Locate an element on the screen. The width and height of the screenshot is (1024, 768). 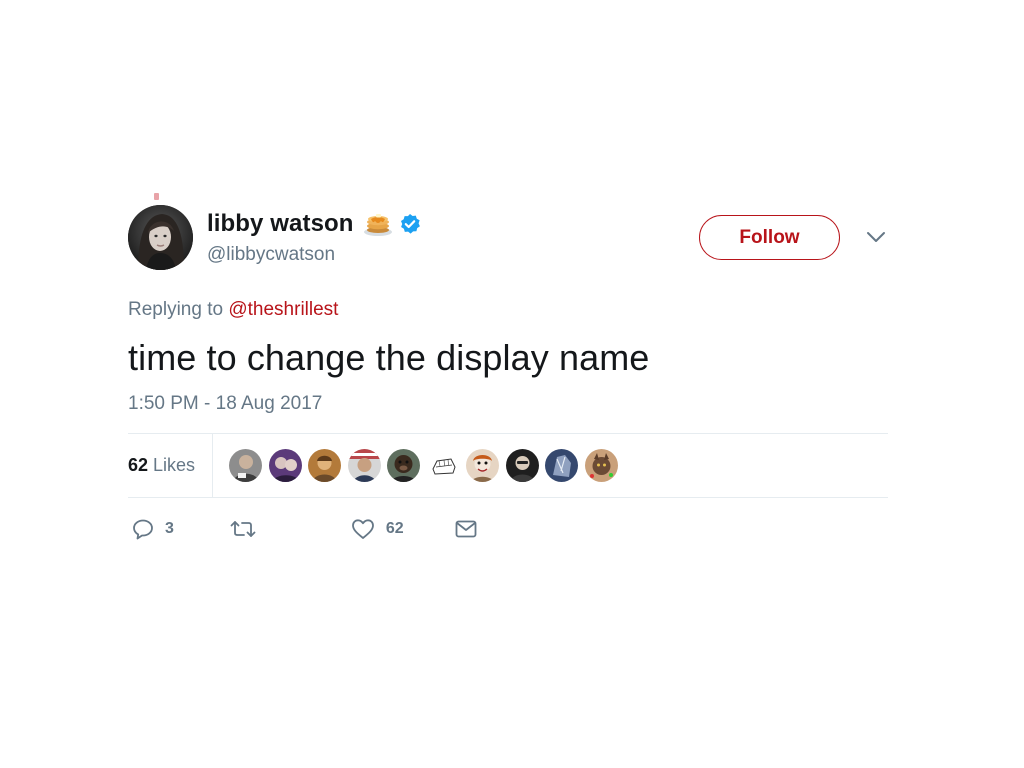
liker-avatars is located at coordinates (426, 465).